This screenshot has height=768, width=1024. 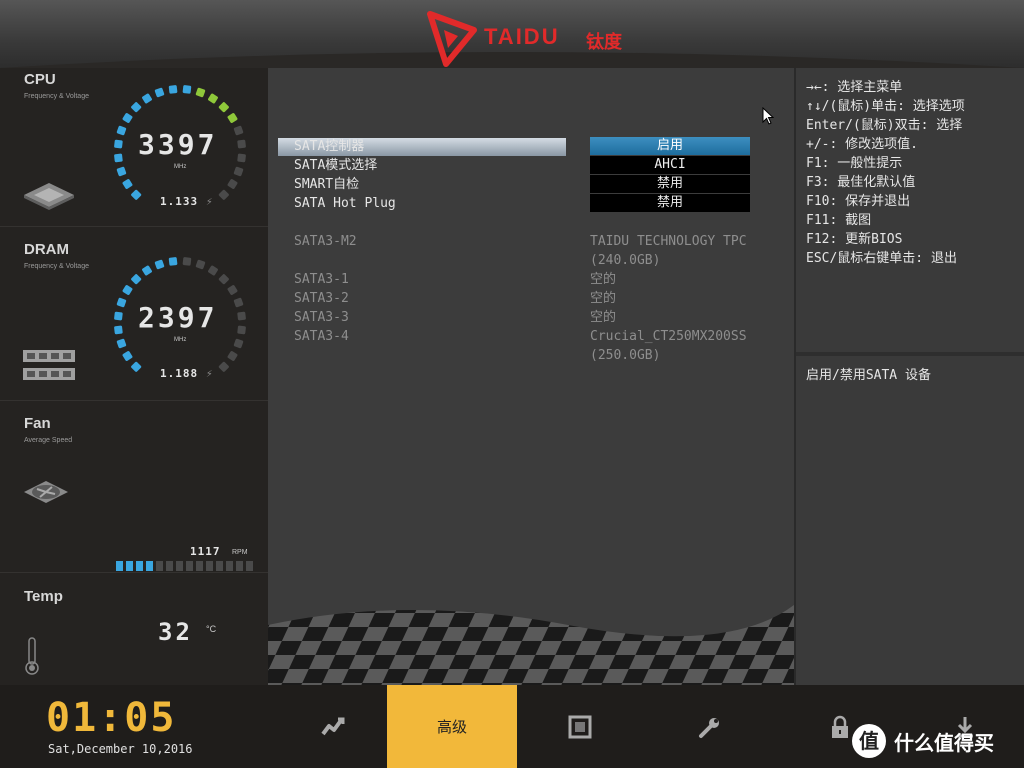 What do you see at coordinates (910, 354) in the screenshot?
I see `help-divider` at bounding box center [910, 354].